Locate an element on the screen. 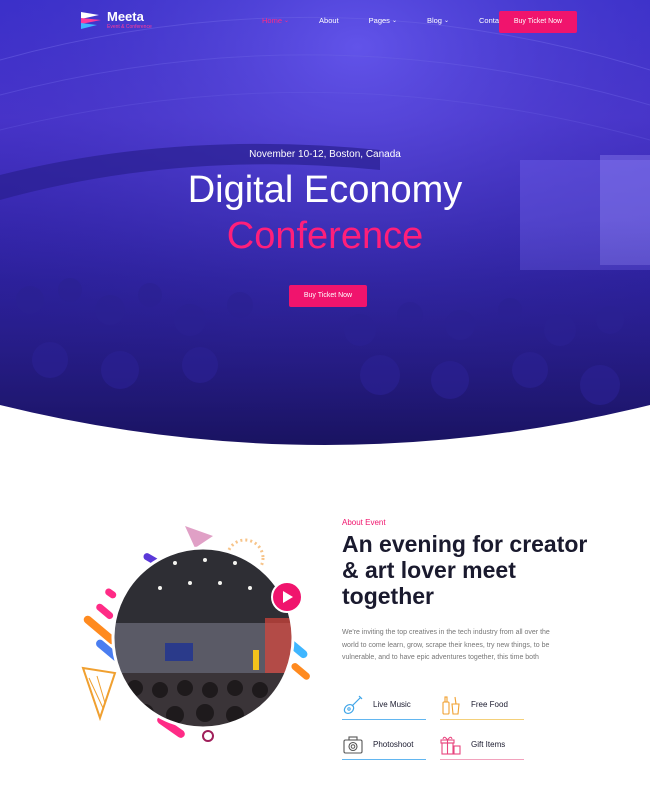  guitar-icon is located at coordinates (353, 704).